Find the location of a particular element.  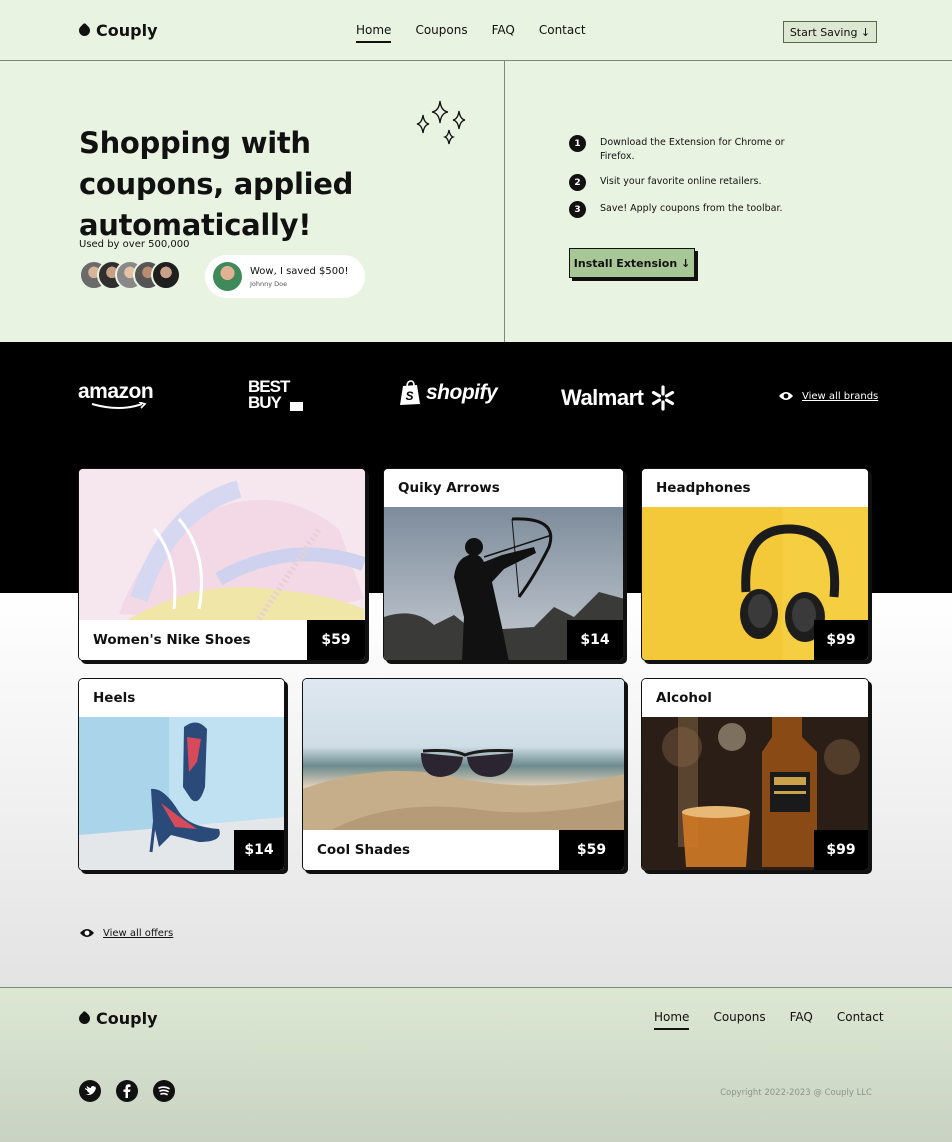

brand-name: amazon is located at coordinates (116, 391).